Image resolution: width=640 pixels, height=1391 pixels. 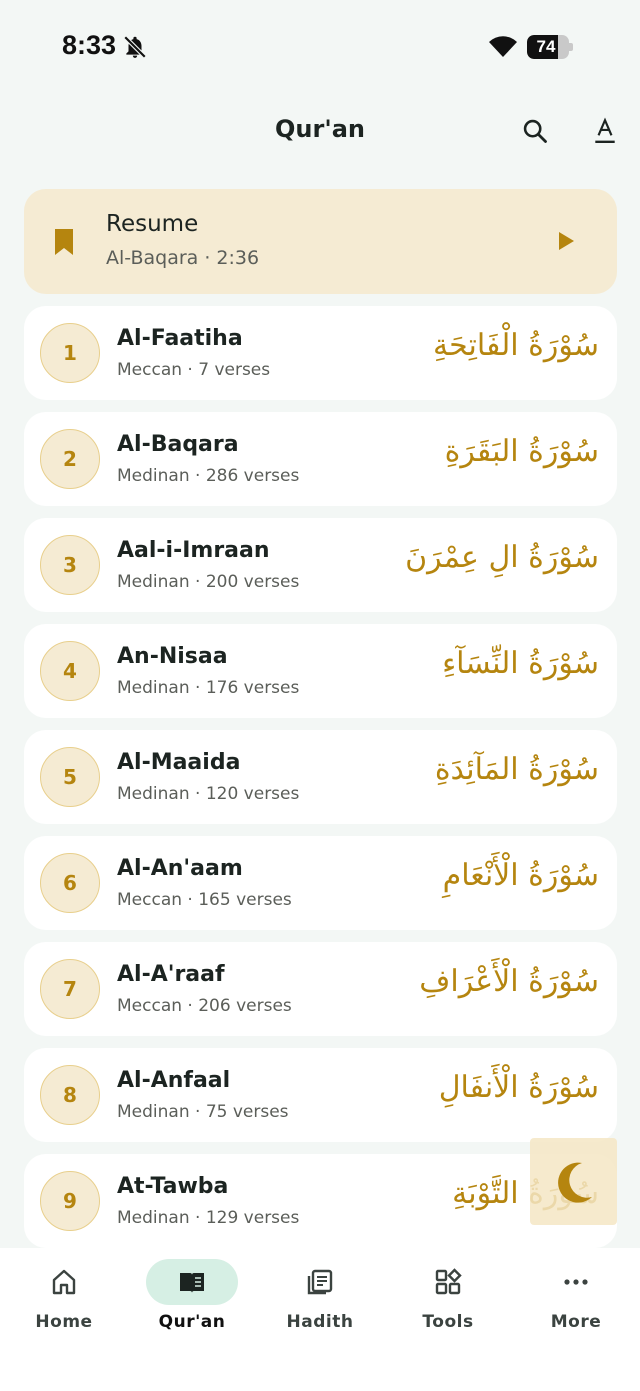 I want to click on surah-number-badge: 8, so click(x=70, y=1095).